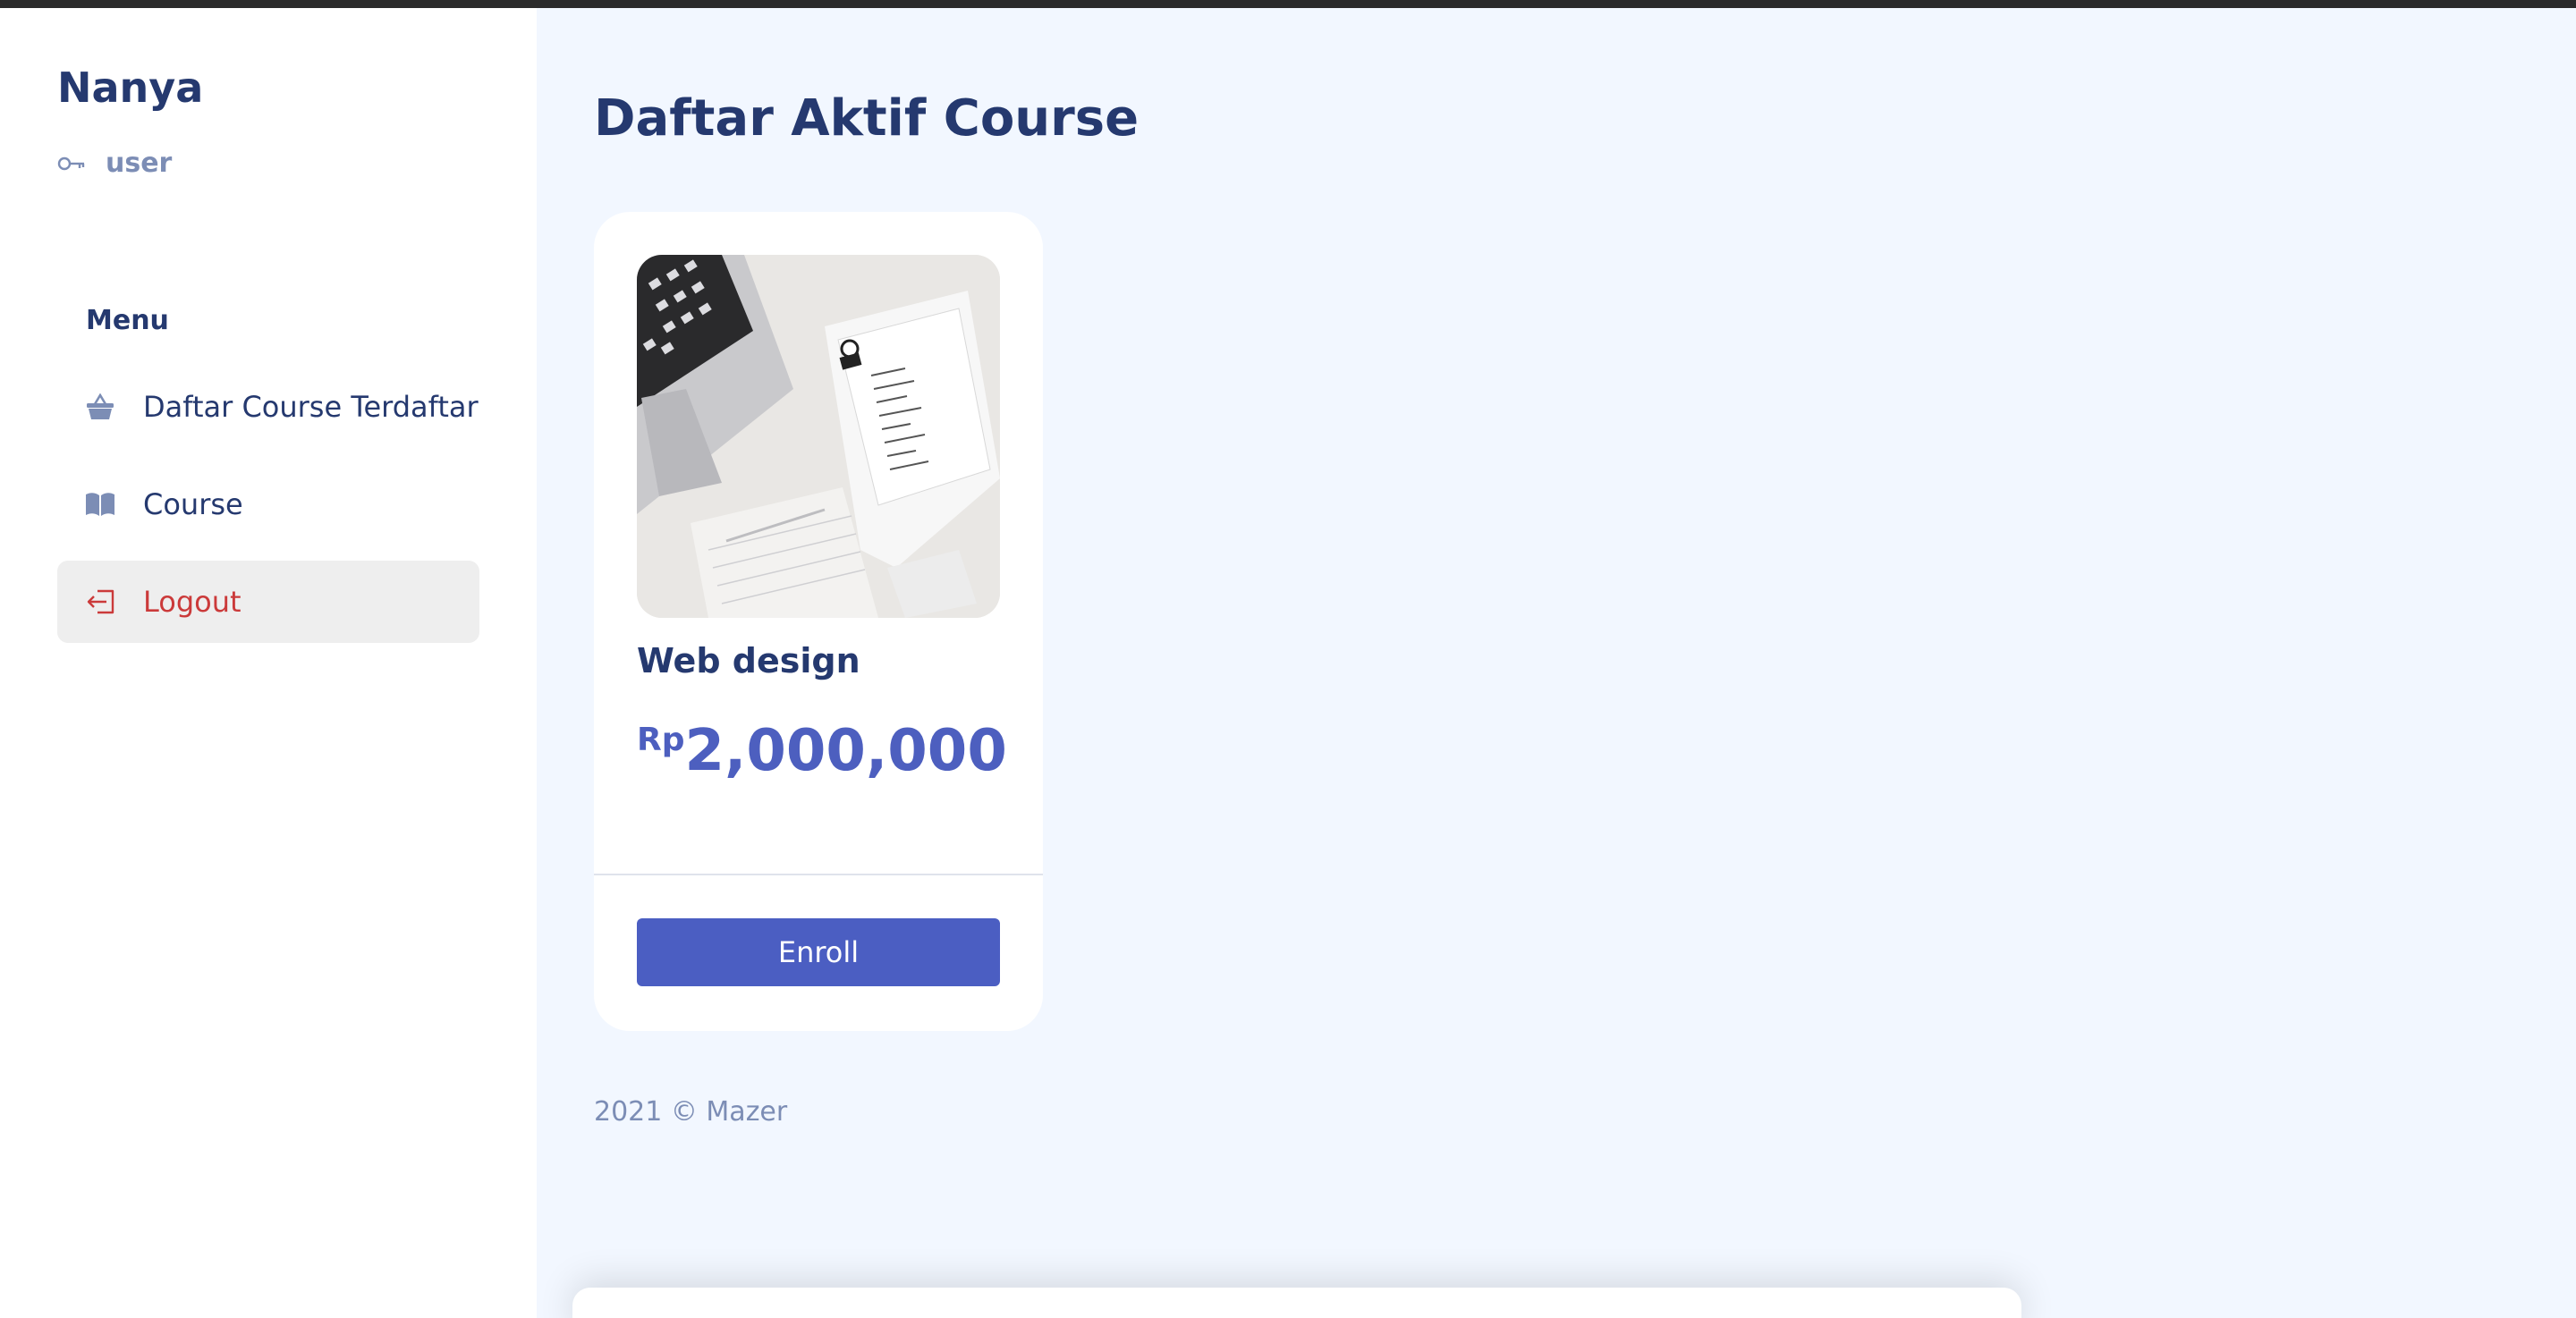 This screenshot has width=2576, height=1318. What do you see at coordinates (268, 504) in the screenshot?
I see `sidebar-item-course: Course` at bounding box center [268, 504].